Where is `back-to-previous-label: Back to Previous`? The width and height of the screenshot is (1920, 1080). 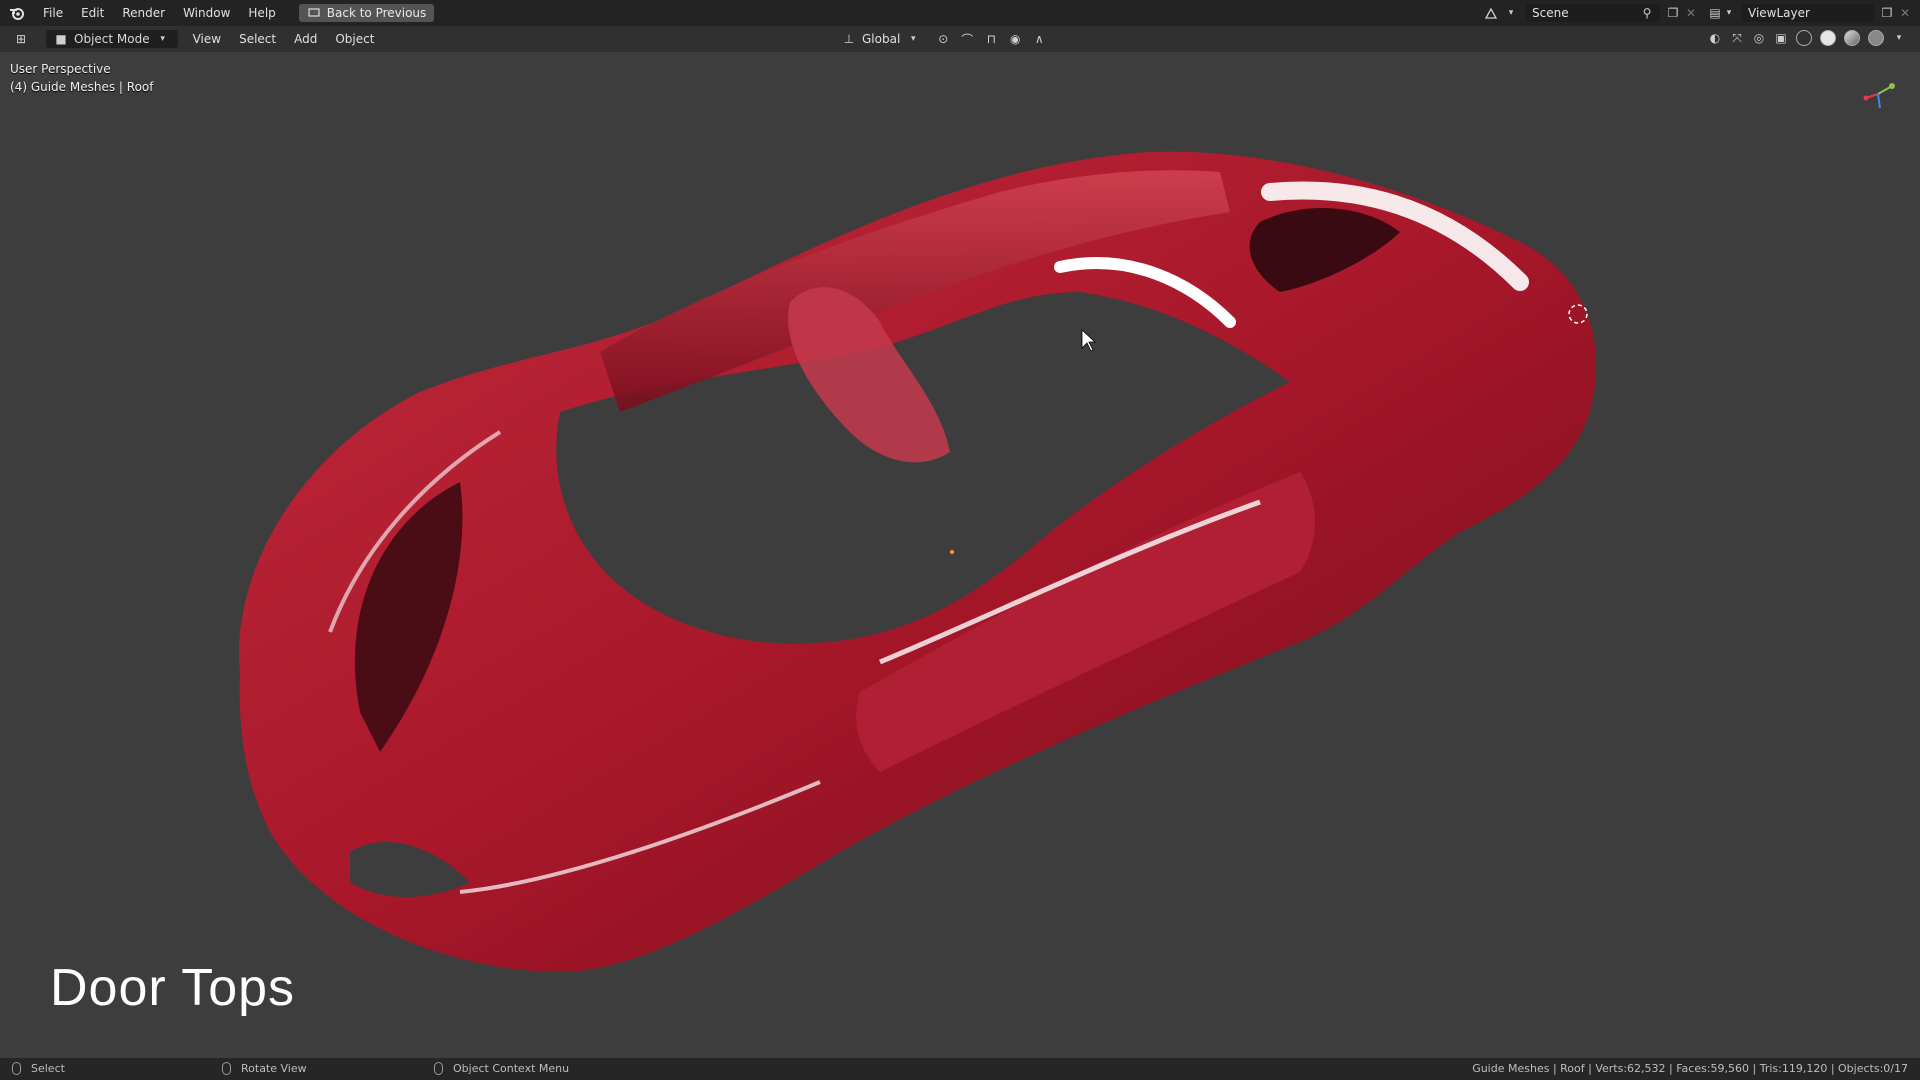
back-to-previous-label: Back to Previous is located at coordinates (376, 13).